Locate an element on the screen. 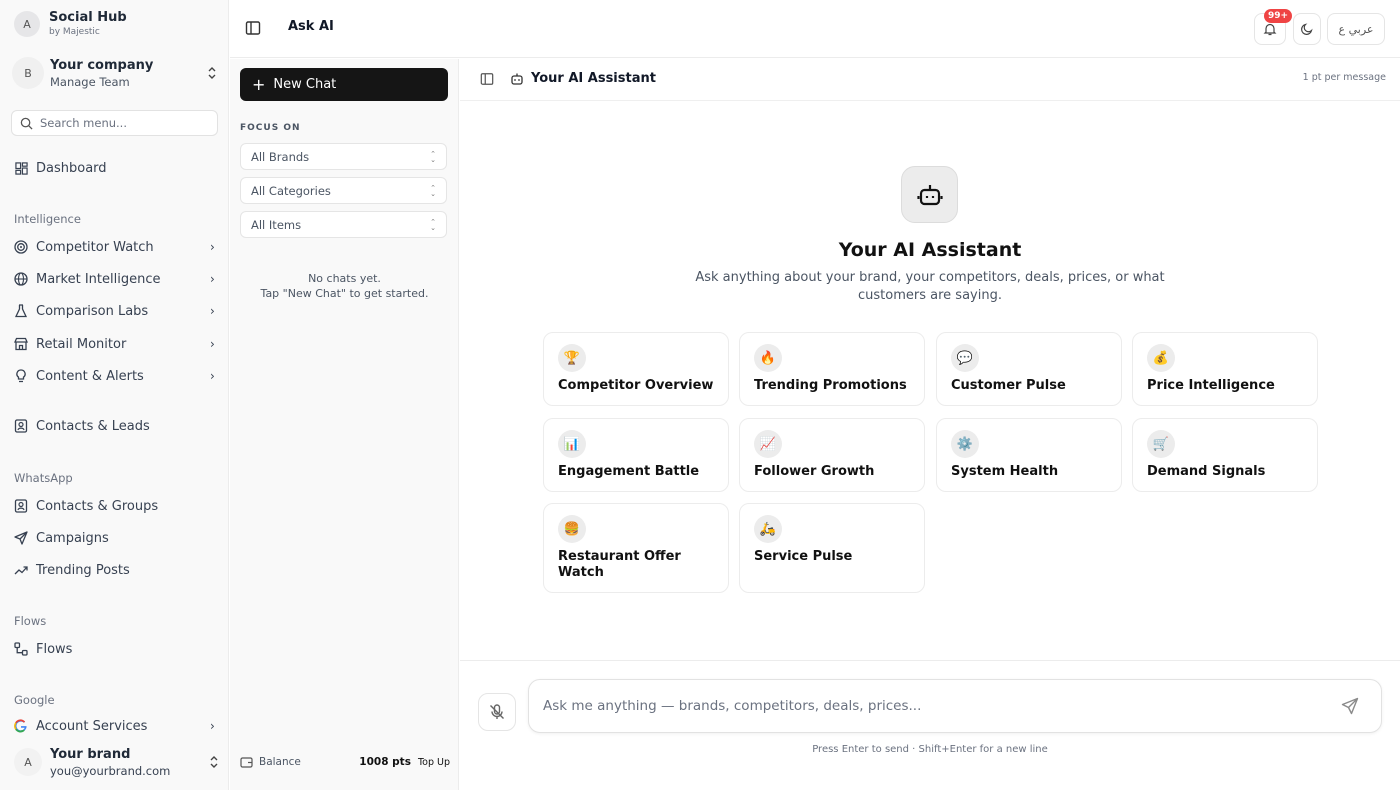  radar-icon is located at coordinates (21, 247).